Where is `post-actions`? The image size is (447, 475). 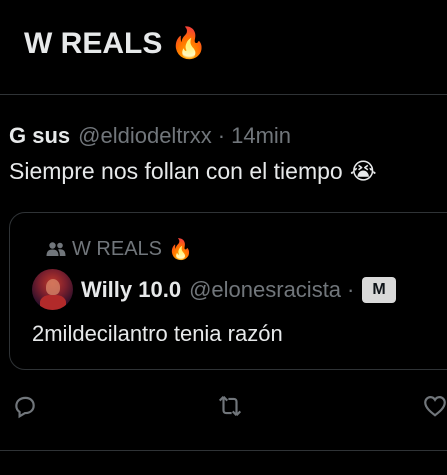
post-actions is located at coordinates (223, 408).